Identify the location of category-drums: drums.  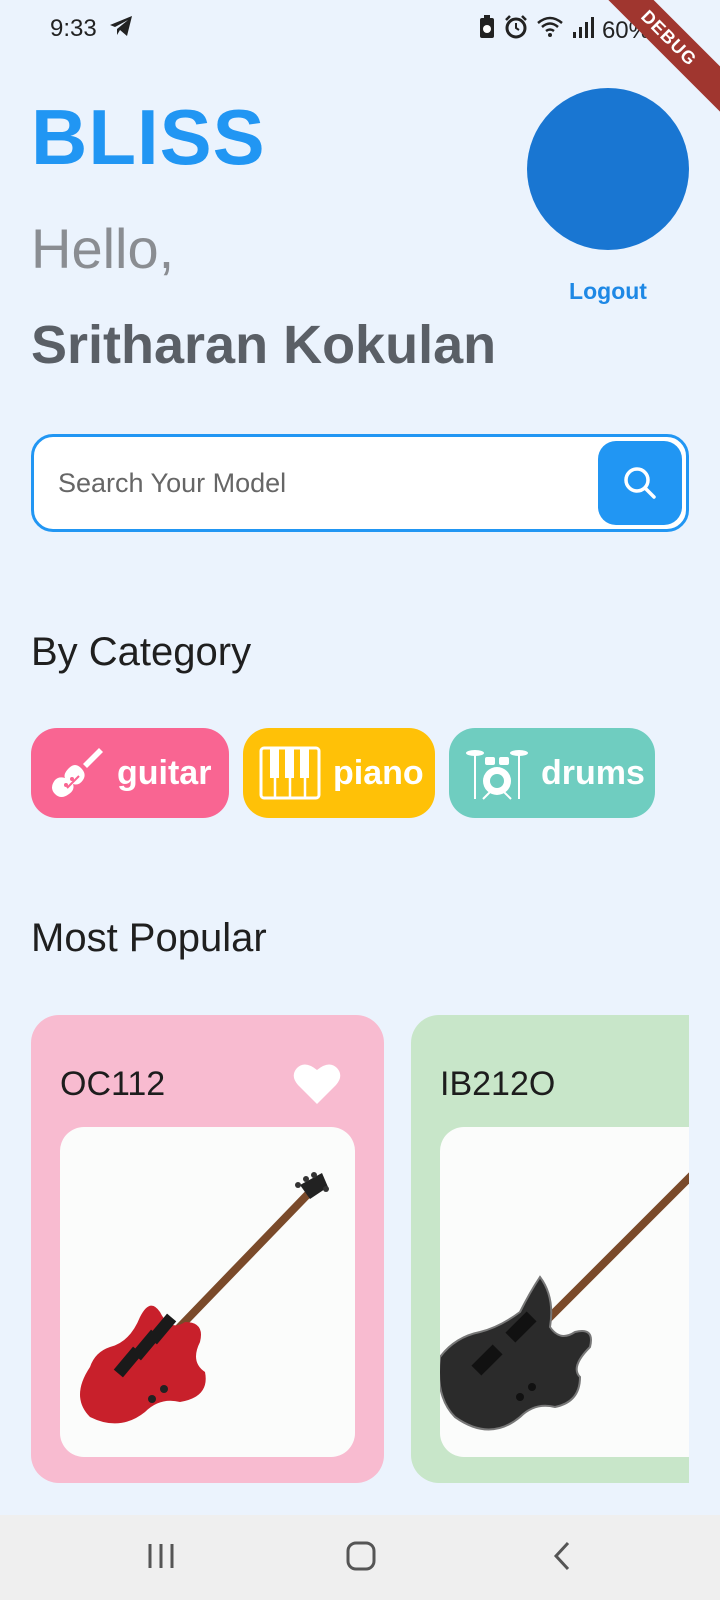
(552, 773).